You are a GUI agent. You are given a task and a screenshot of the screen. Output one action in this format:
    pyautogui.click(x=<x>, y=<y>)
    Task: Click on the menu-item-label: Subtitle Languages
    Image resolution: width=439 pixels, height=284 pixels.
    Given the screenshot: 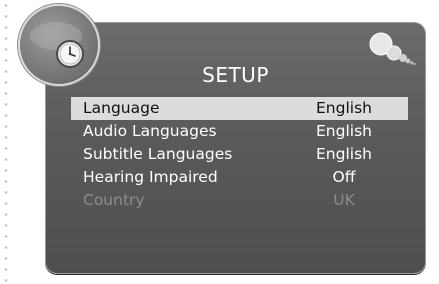 What is the action you would take?
    pyautogui.click(x=158, y=154)
    